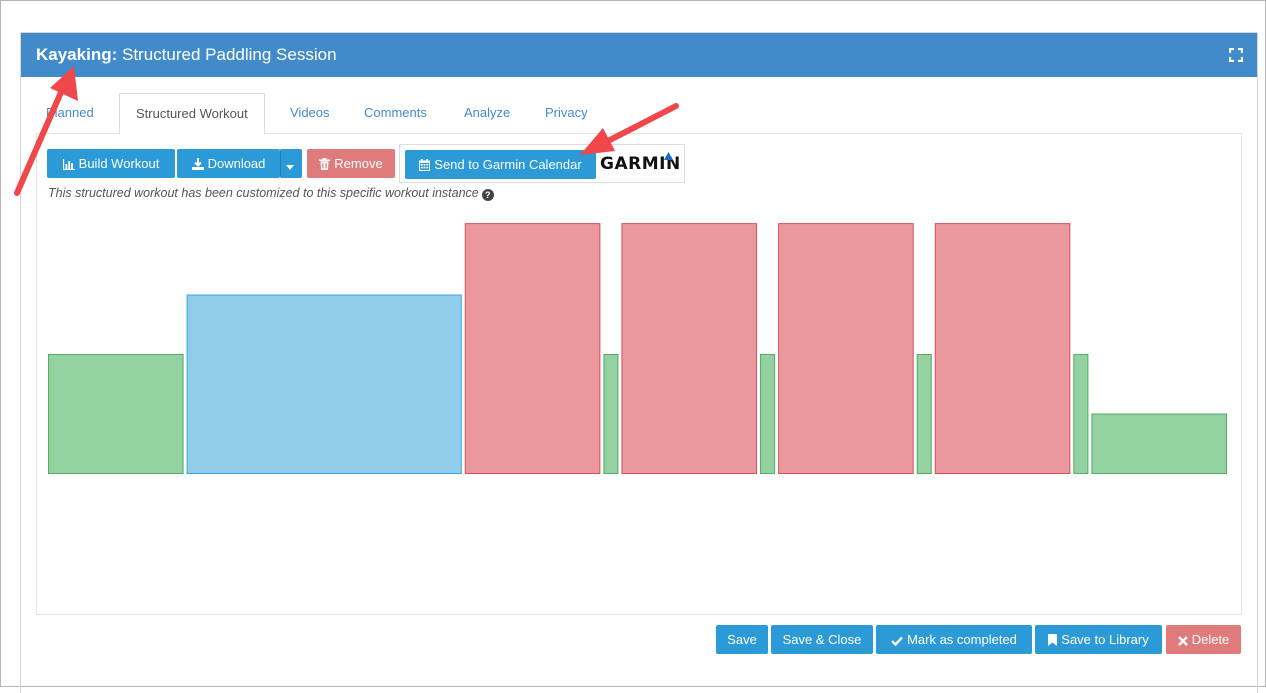 The image size is (1266, 693). I want to click on tab-structured-workout: Structured Workout, so click(192, 114).